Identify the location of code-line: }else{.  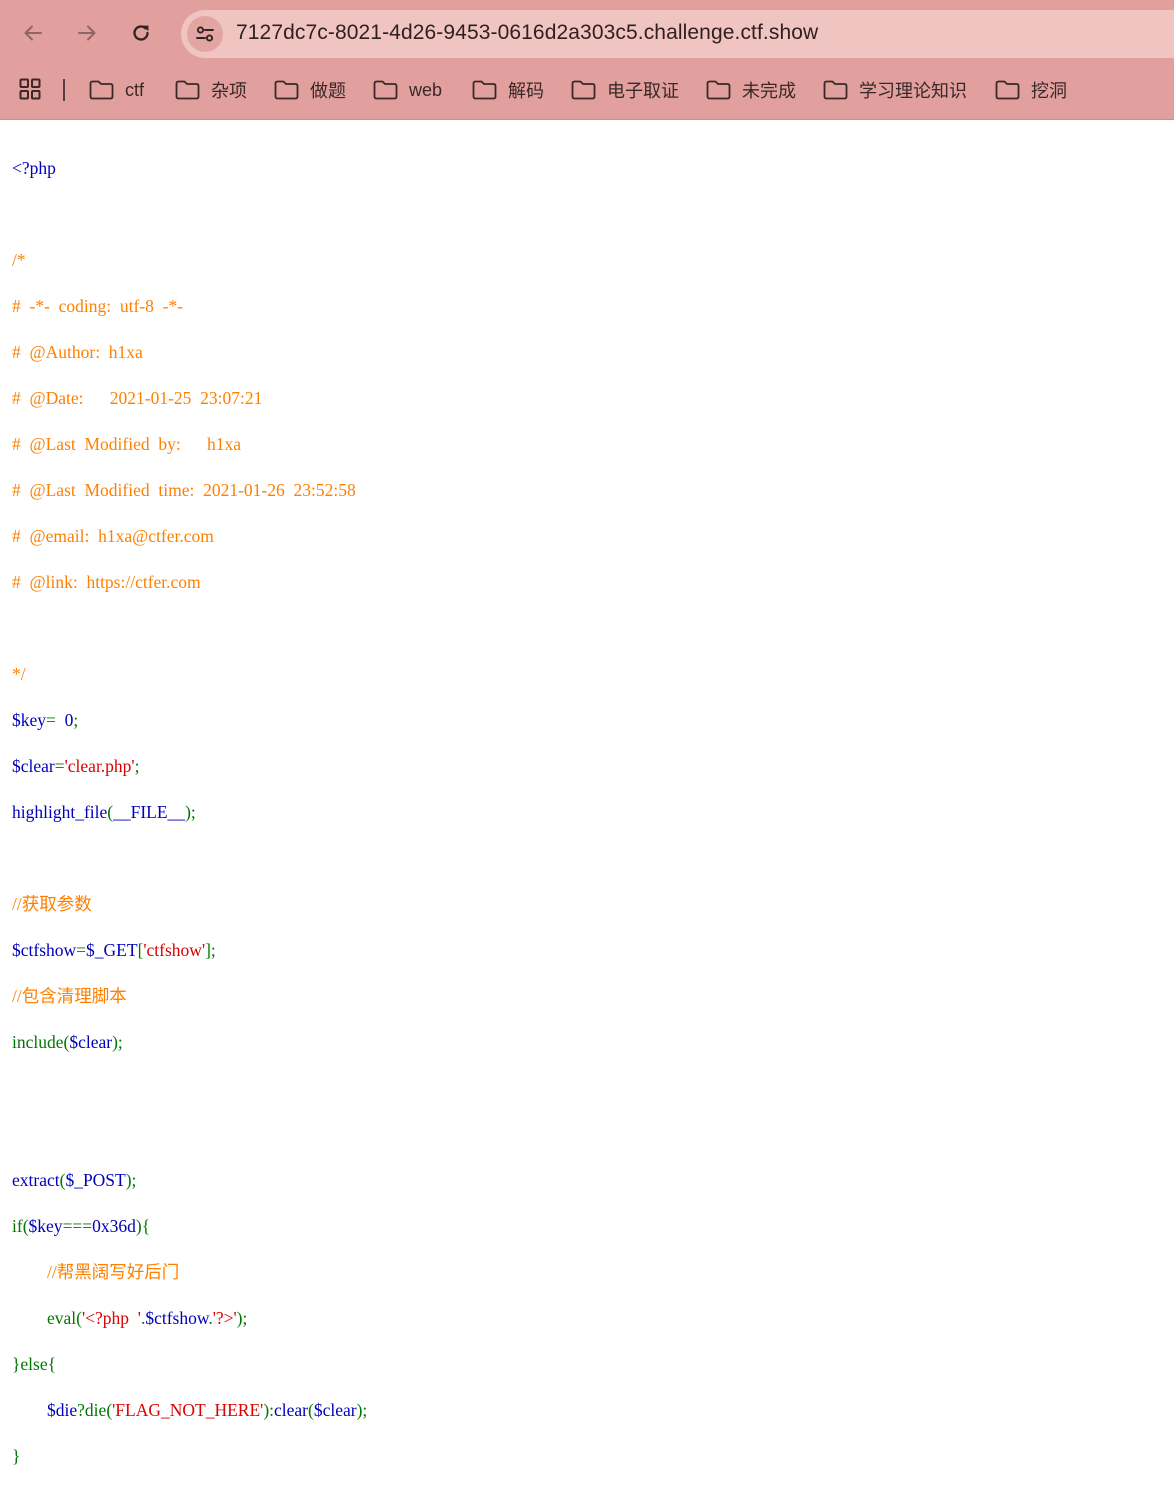
(34, 1364).